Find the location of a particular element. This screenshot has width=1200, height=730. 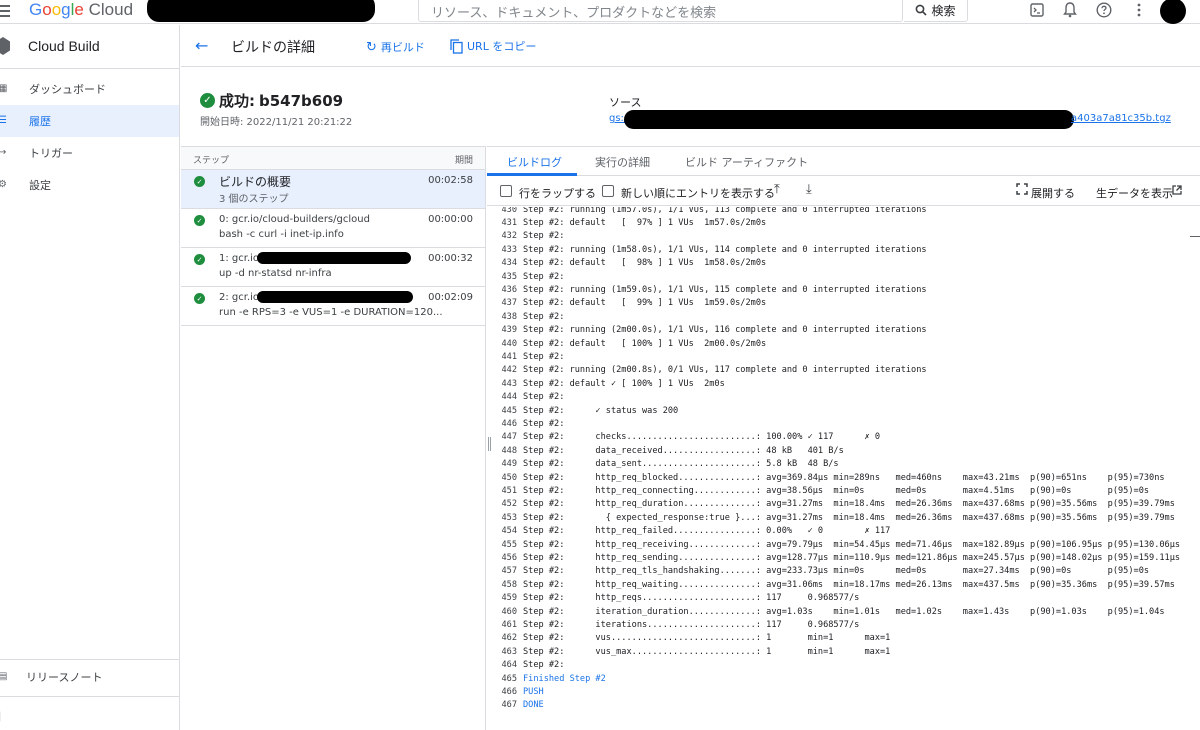

log-line: 432 Step #2: is located at coordinates (839, 236).